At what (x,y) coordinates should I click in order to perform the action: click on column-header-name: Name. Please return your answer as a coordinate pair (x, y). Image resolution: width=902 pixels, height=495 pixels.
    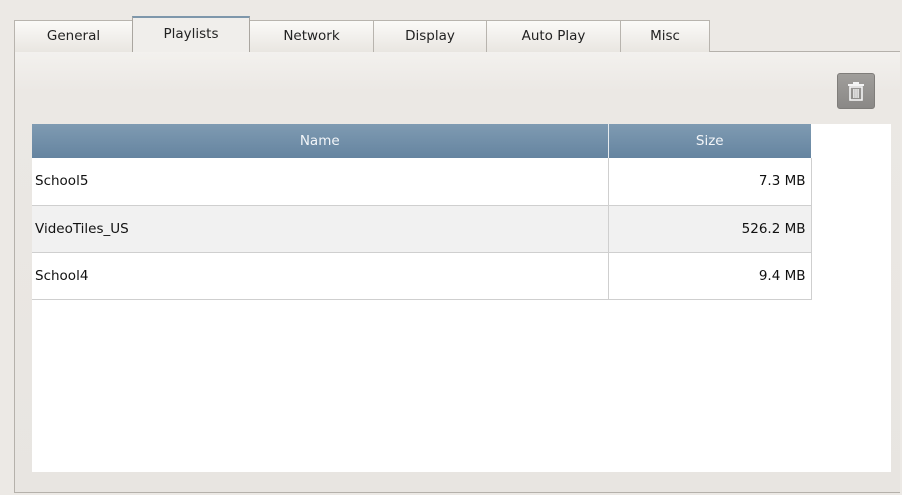
    Looking at the image, I should click on (320, 141).